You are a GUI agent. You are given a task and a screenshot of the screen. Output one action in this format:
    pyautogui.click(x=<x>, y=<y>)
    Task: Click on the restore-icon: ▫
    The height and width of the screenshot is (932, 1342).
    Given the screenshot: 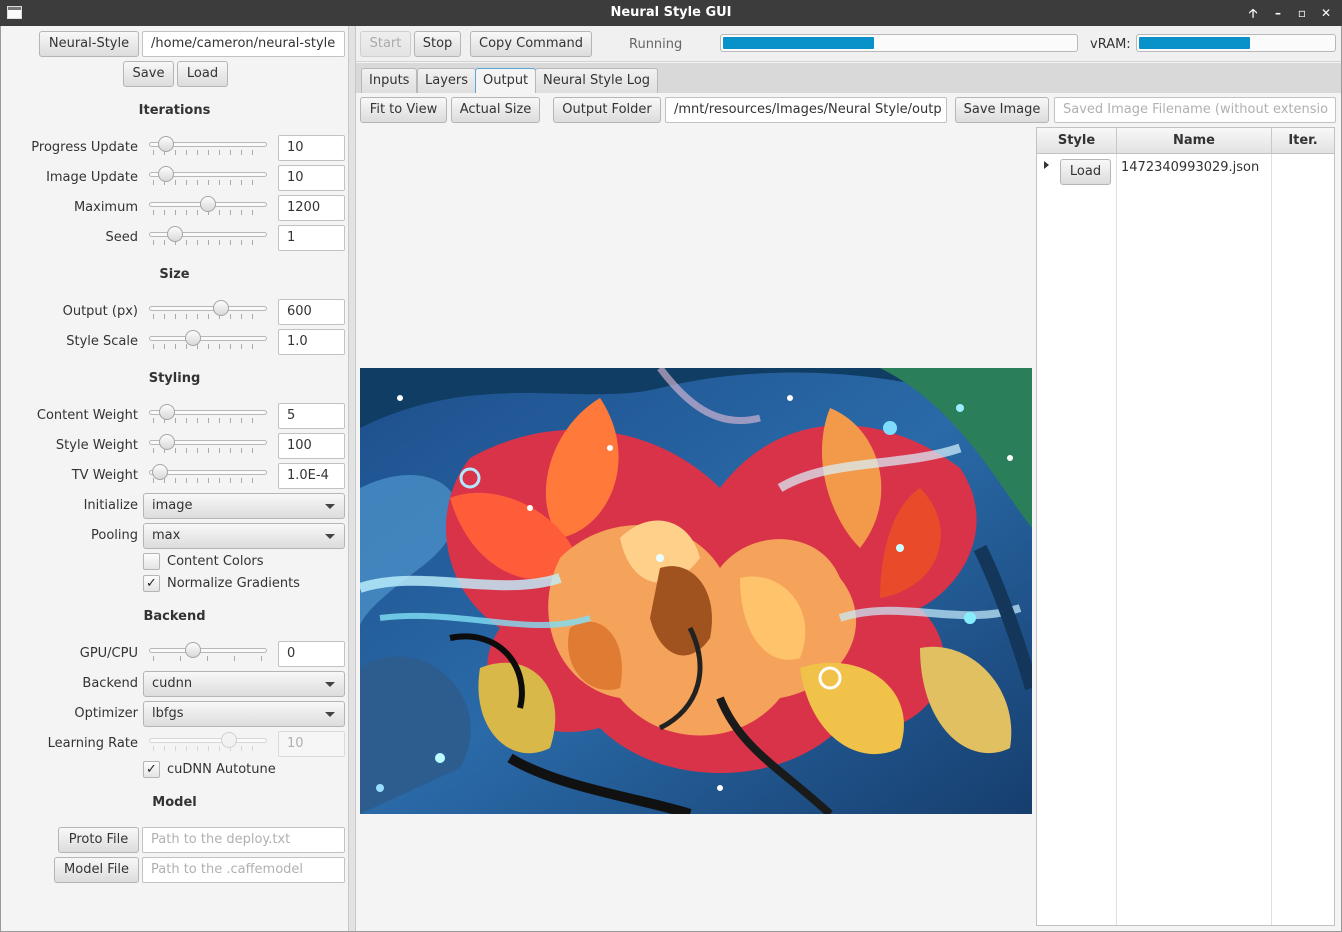 What is the action you would take?
    pyautogui.click(x=1302, y=13)
    